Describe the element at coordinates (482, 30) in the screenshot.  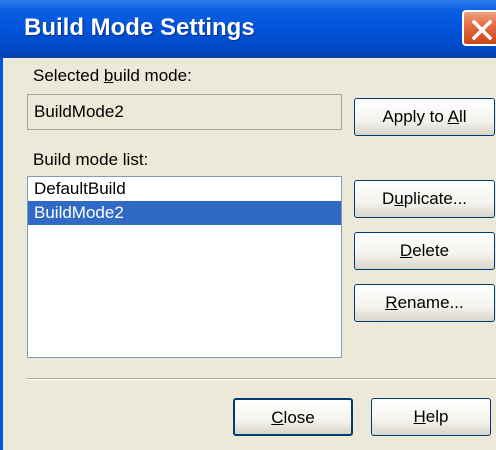
I see `close-icon` at that location.